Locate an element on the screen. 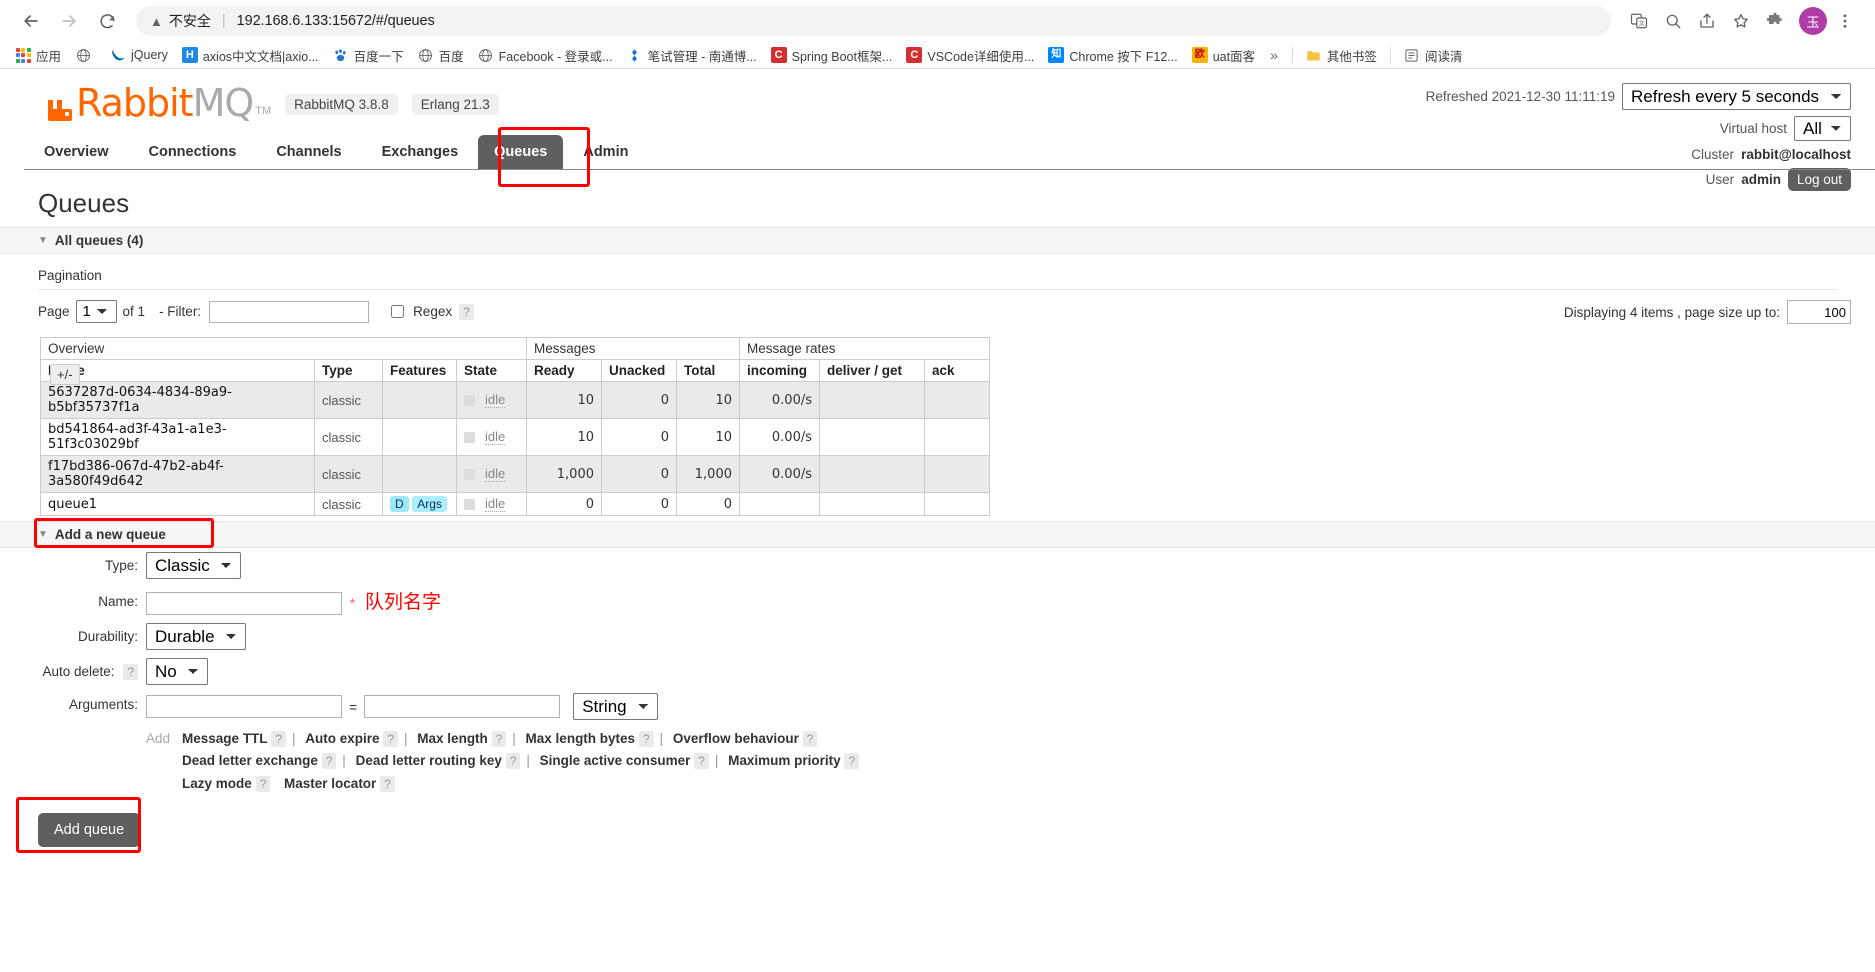 This screenshot has height=972, width=1875. tab-channels: Channels is located at coordinates (308, 152).